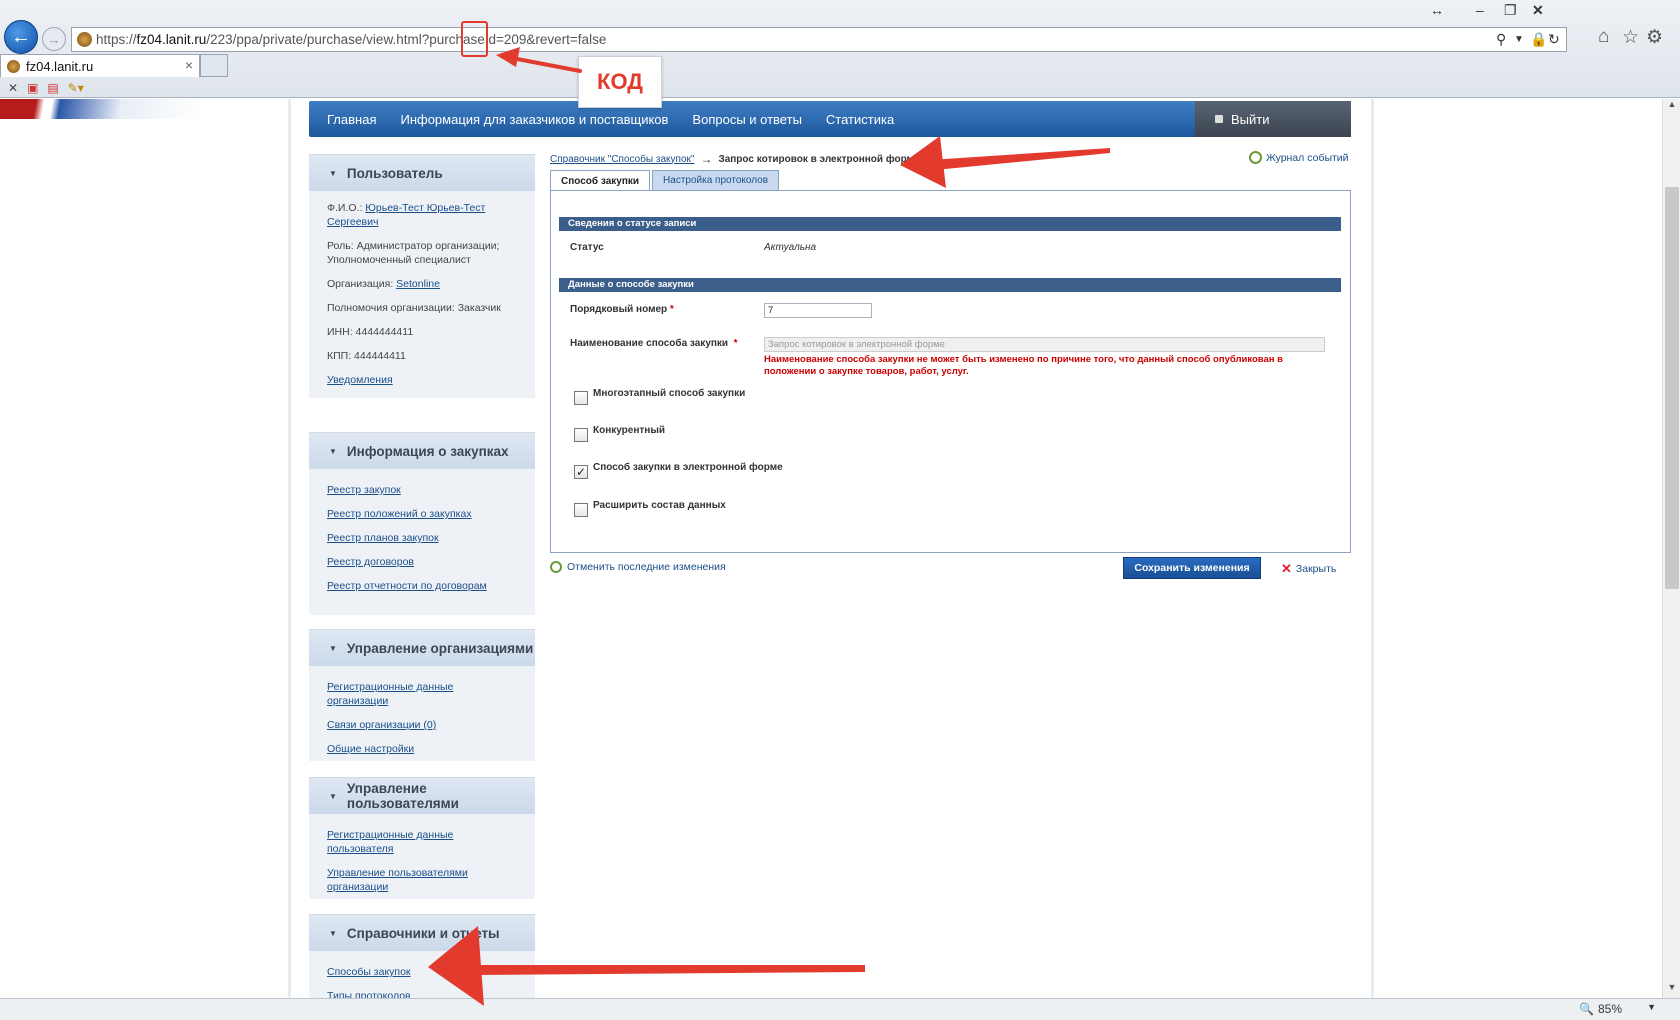 The height and width of the screenshot is (1020, 1680). Describe the element at coordinates (1286, 568) in the screenshot. I see `close-x-icon: ✕` at that location.